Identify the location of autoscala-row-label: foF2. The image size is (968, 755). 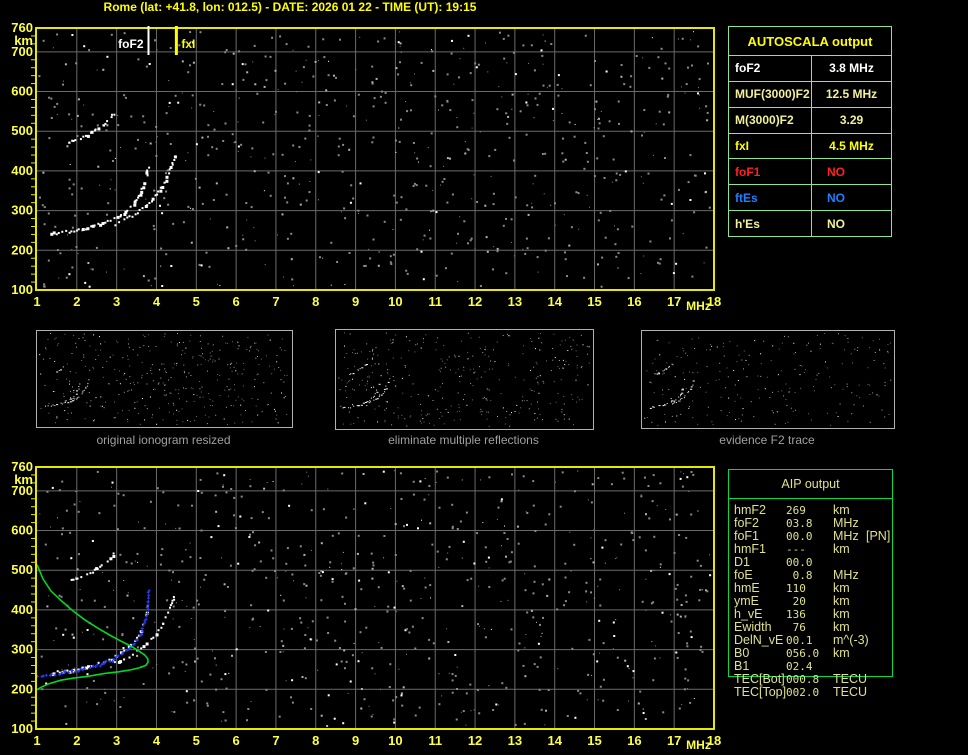
(770, 68).